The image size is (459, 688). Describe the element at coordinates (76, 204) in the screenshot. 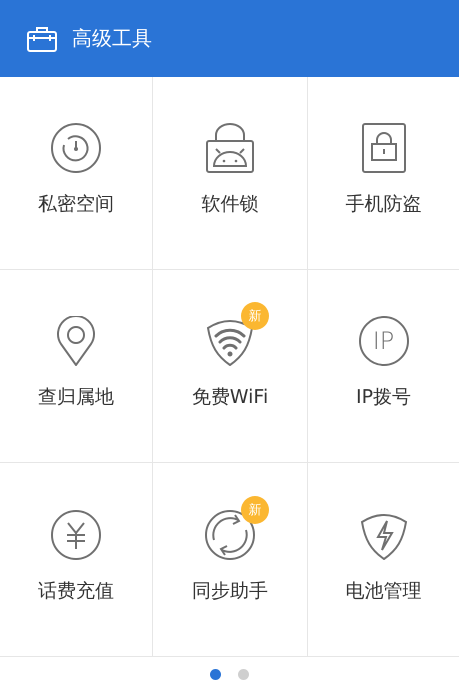

I see `tool-label: 私密空间` at that location.